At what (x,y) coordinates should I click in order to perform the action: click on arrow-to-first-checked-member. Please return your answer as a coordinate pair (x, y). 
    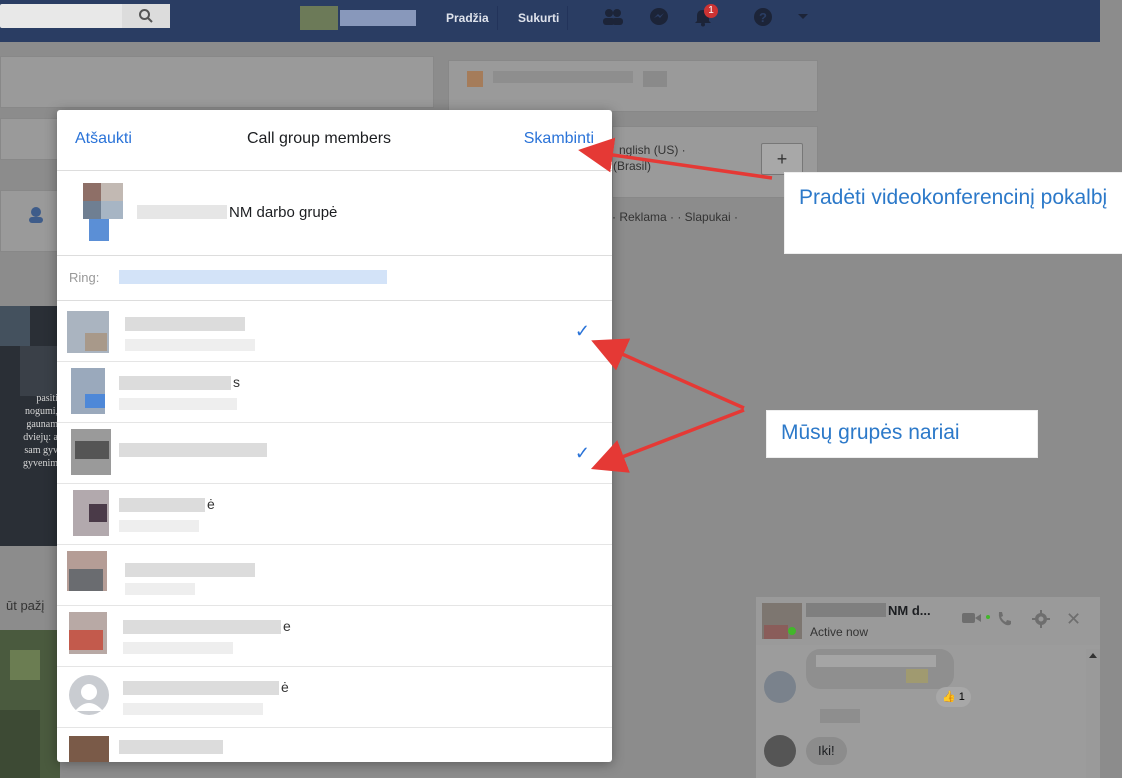
    Looking at the image, I should click on (668, 374).